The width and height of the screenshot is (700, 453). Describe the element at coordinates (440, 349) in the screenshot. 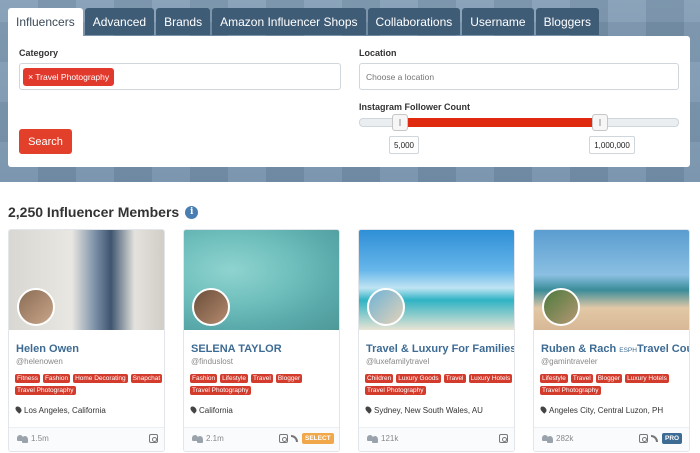

I see `influencer-name: Travel & Luxury For Families` at that location.